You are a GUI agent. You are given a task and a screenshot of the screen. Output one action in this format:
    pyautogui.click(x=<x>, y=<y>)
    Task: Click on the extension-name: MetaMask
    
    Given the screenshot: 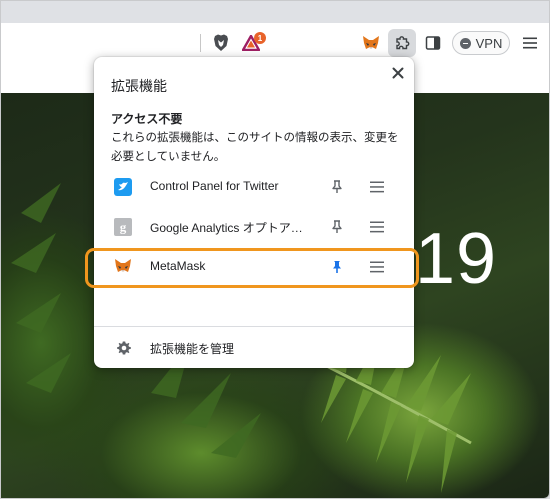 What is the action you would take?
    pyautogui.click(x=178, y=266)
    